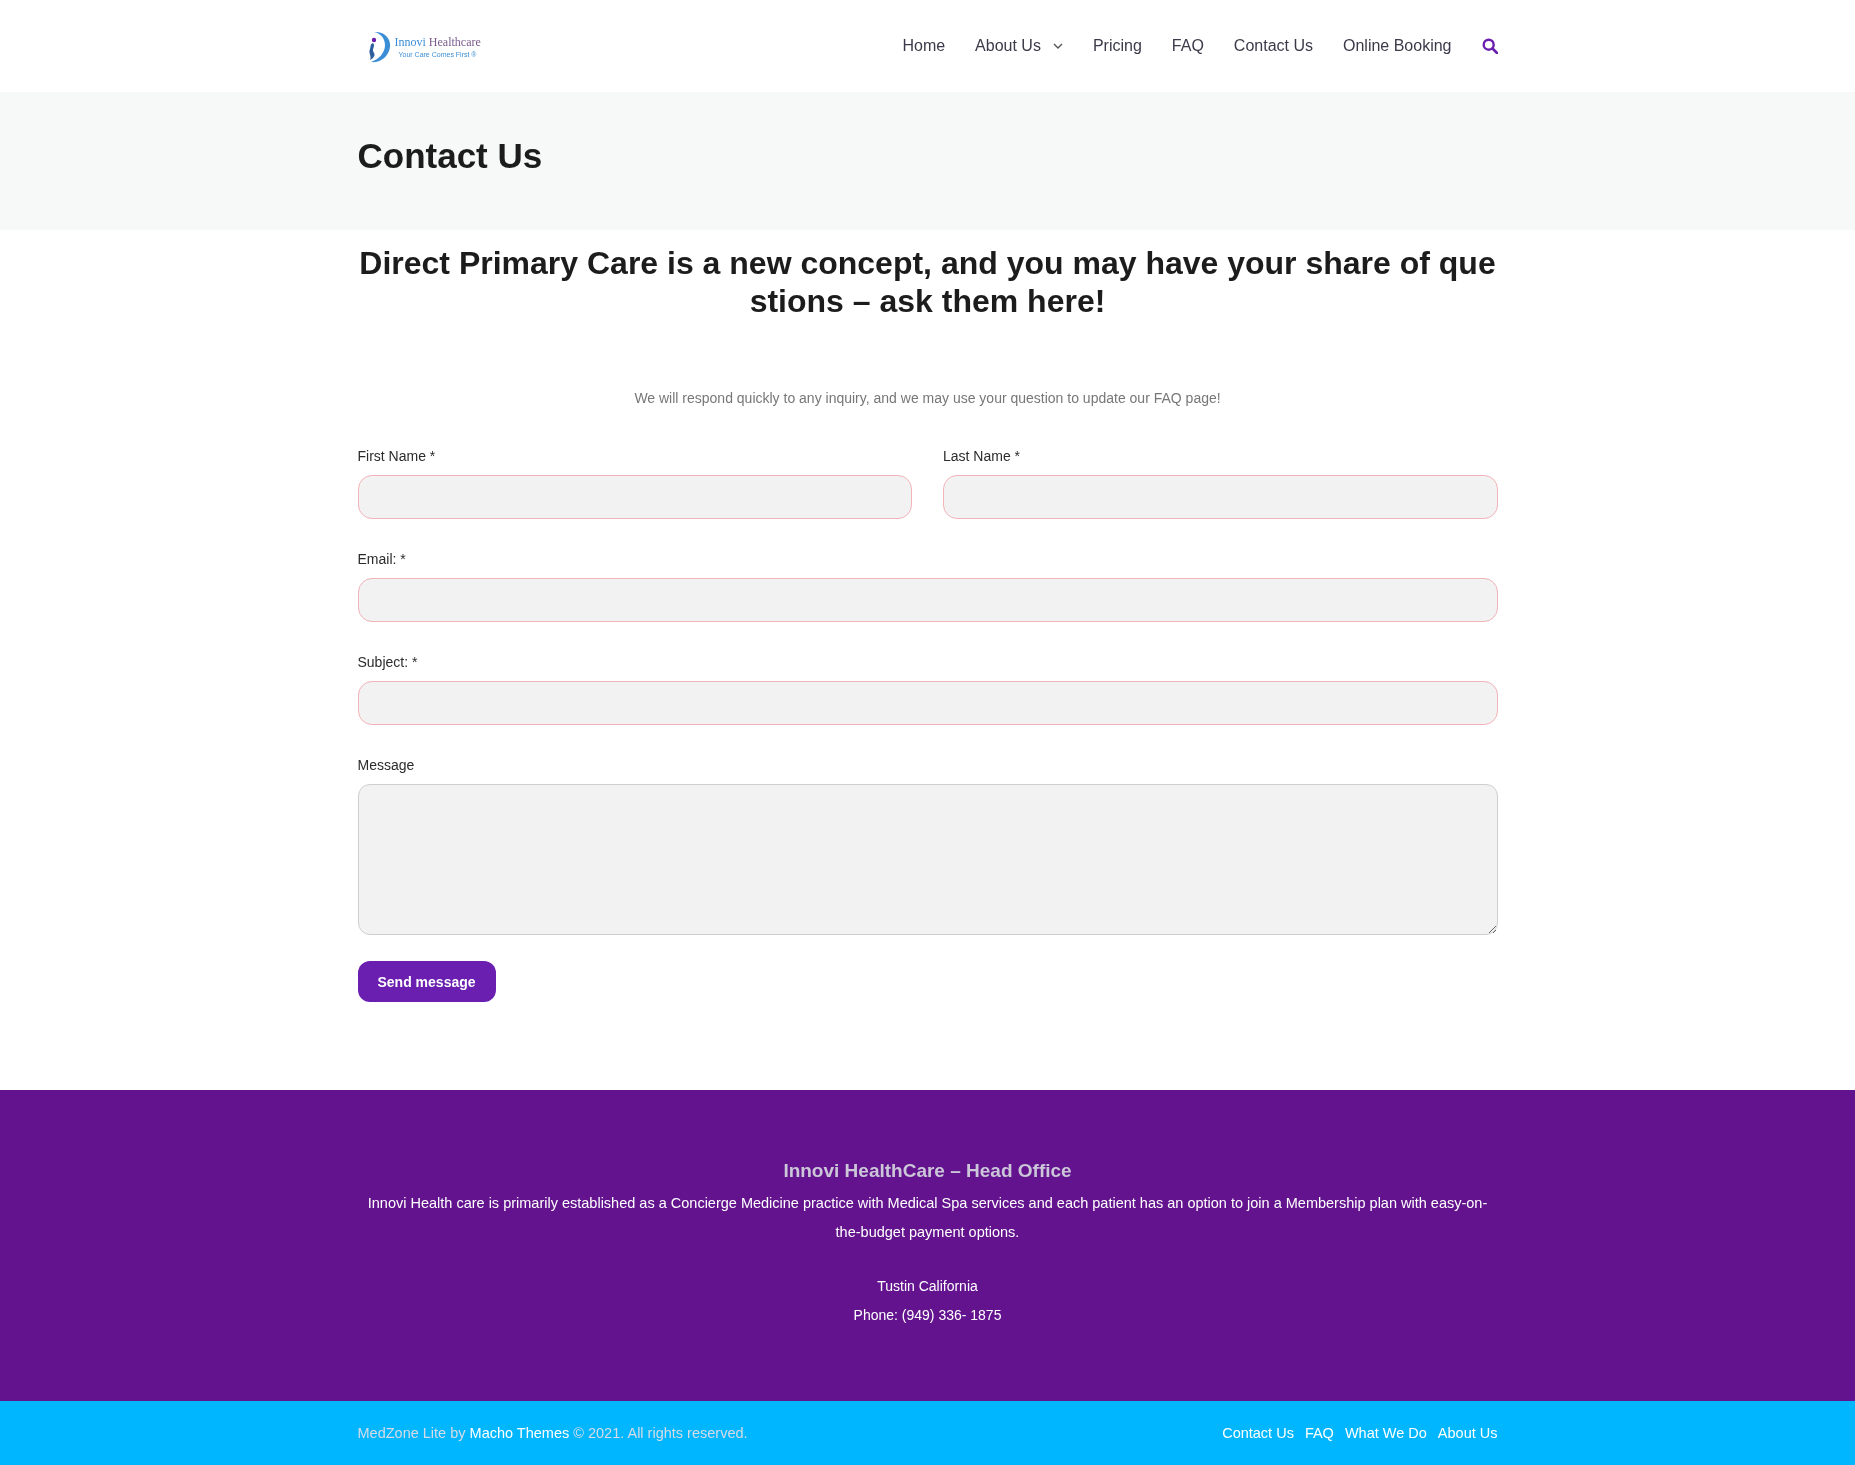  What do you see at coordinates (450, 156) in the screenshot?
I see `page-title: Contact Us` at bounding box center [450, 156].